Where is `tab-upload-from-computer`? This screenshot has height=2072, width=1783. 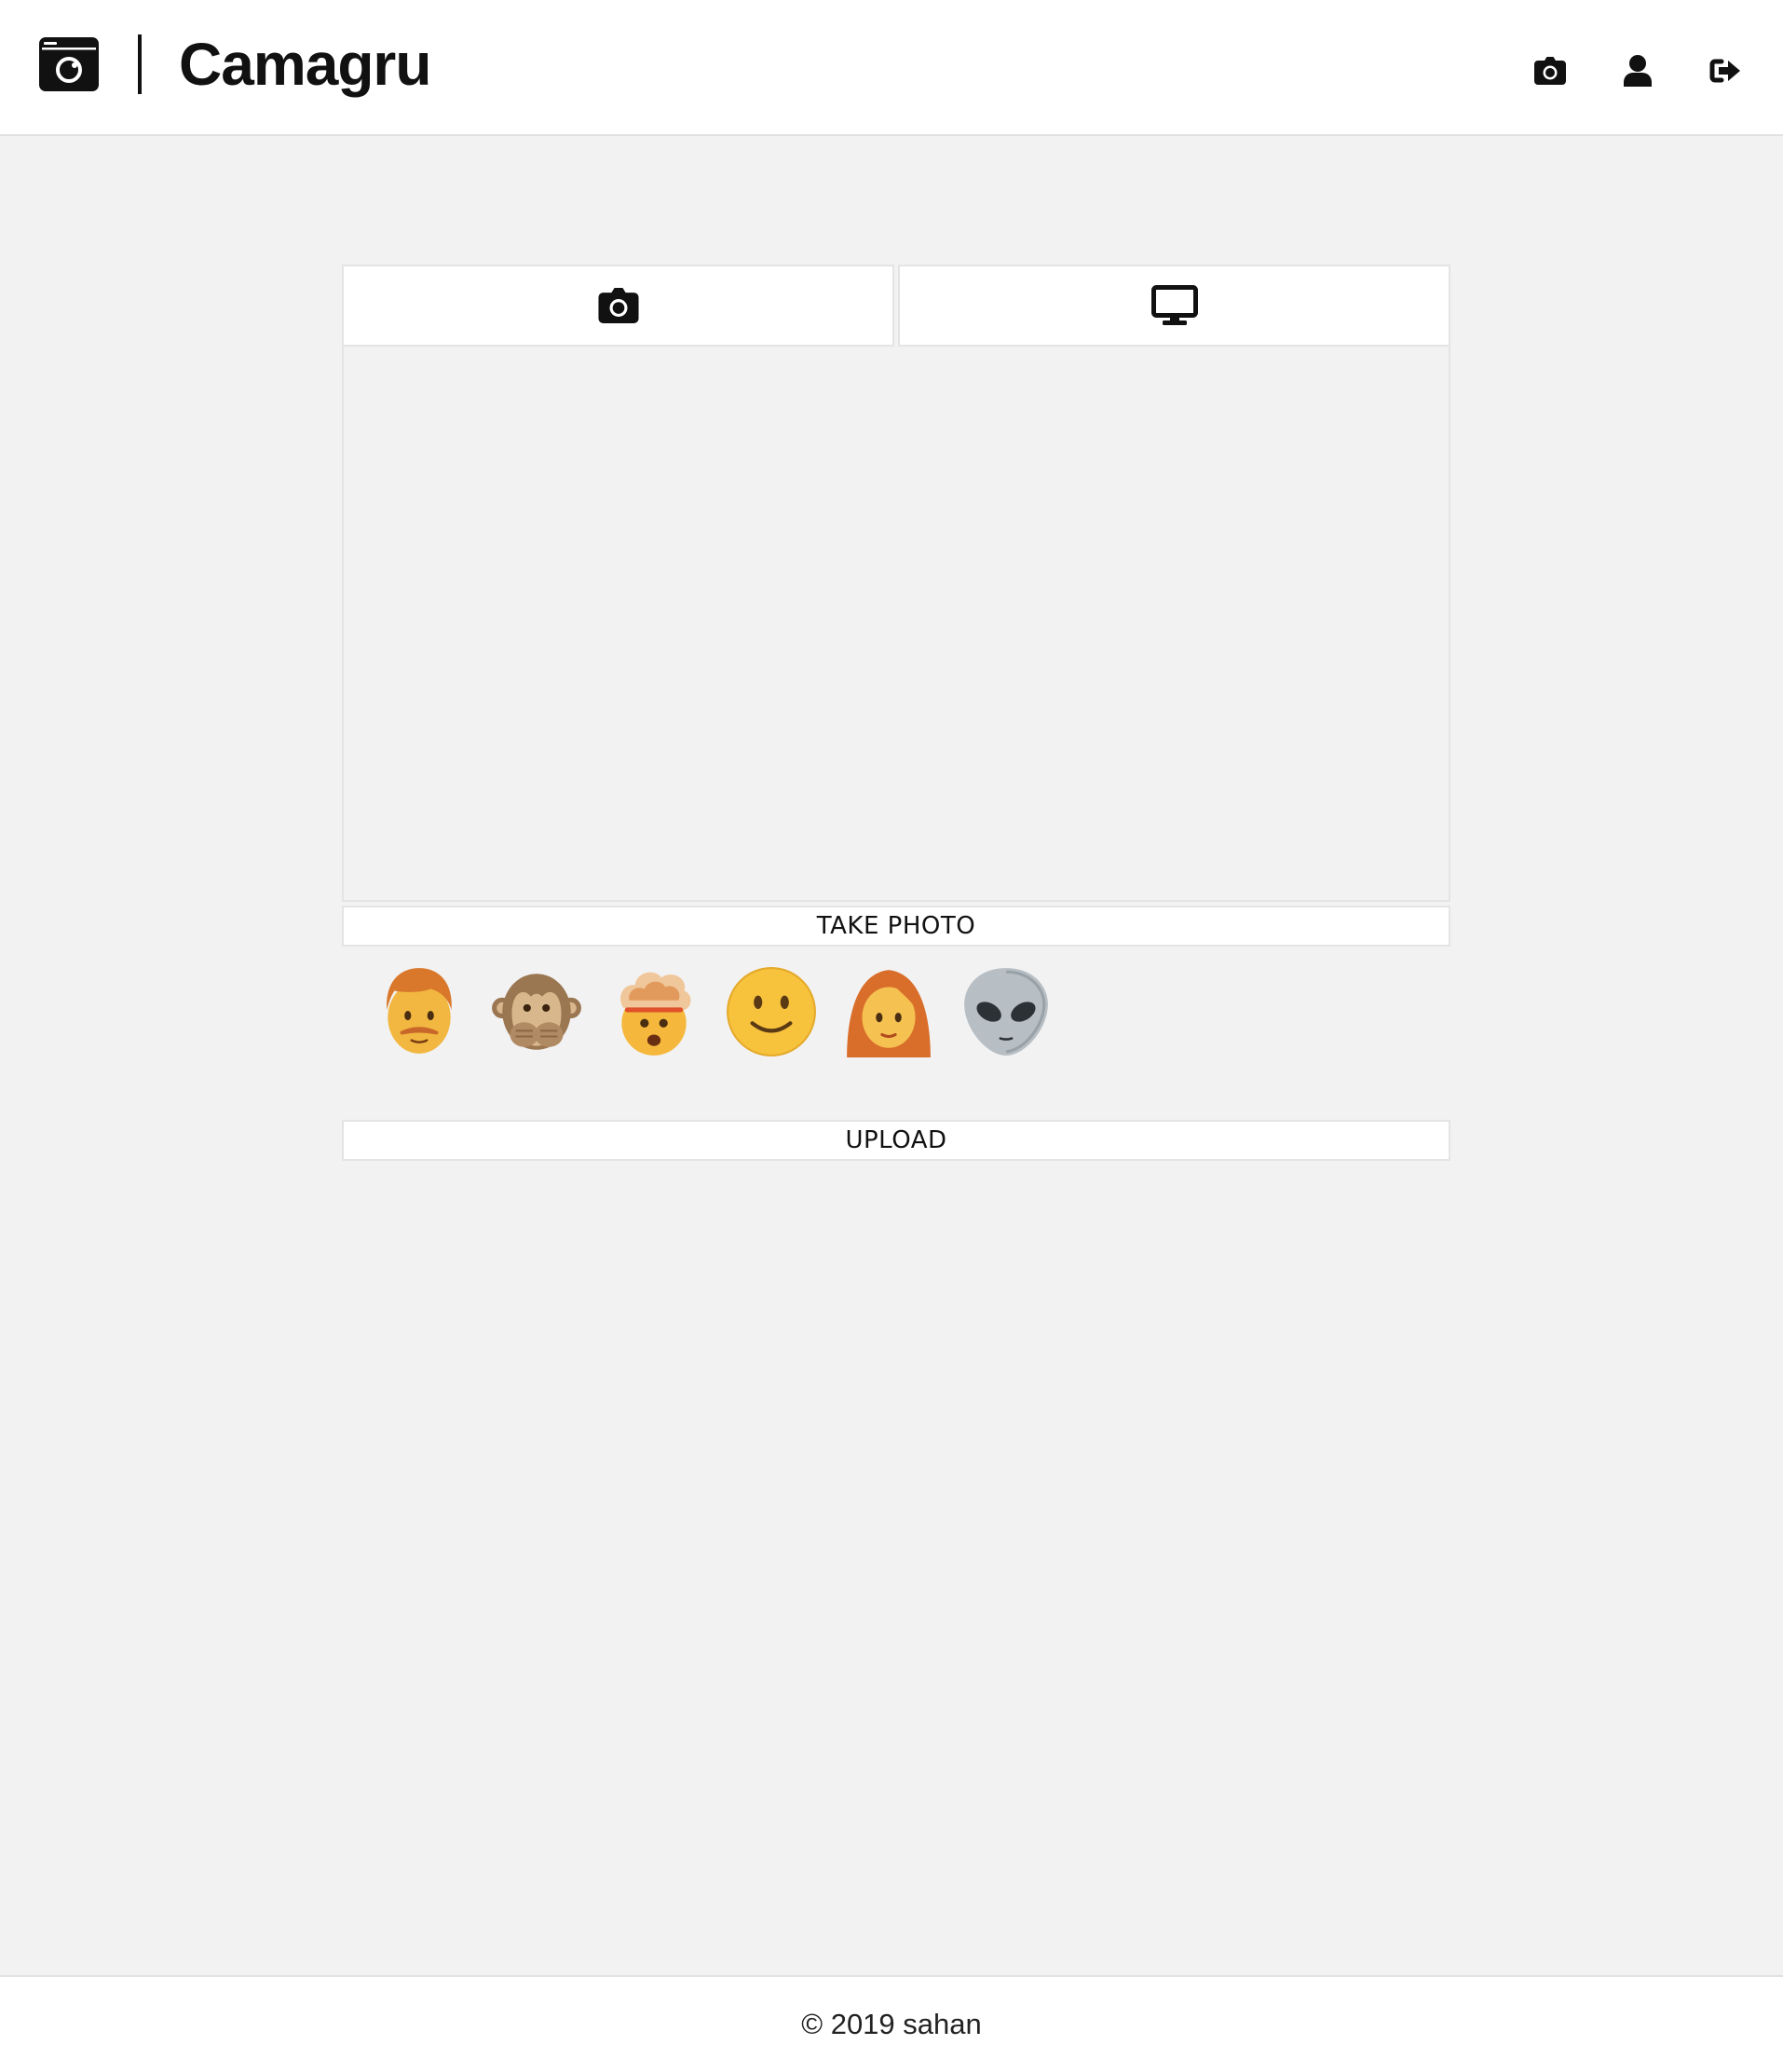 tab-upload-from-computer is located at coordinates (1174, 306).